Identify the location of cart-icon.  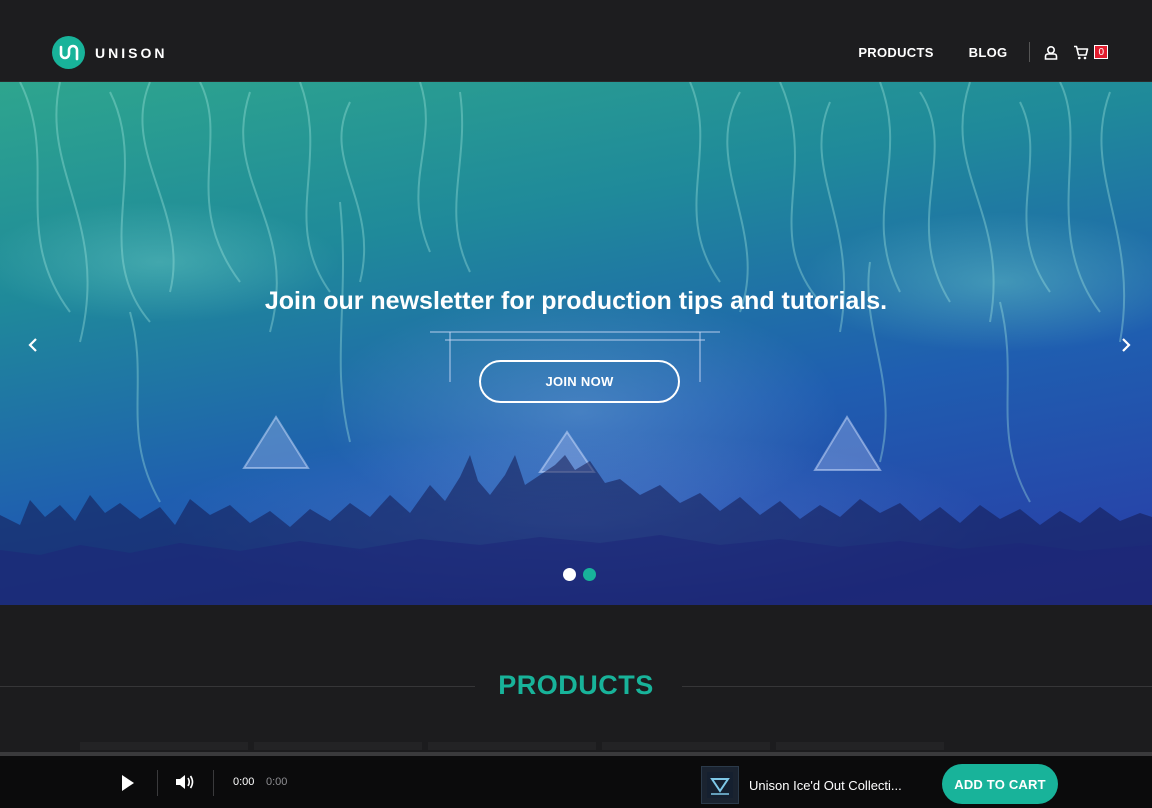
(1081, 52).